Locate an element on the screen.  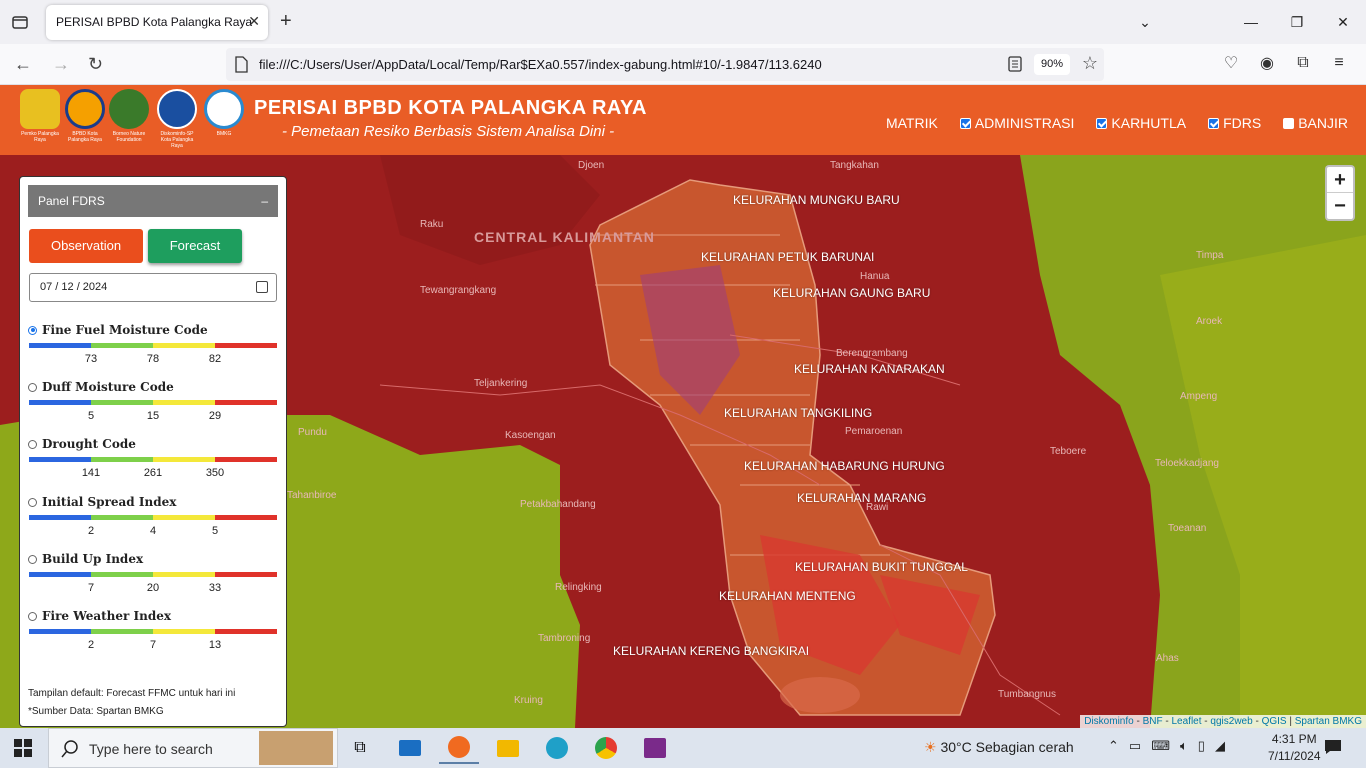
kelurahan-label: KELURAHAN PETUK BARUNAI is located at coordinates (787, 257).